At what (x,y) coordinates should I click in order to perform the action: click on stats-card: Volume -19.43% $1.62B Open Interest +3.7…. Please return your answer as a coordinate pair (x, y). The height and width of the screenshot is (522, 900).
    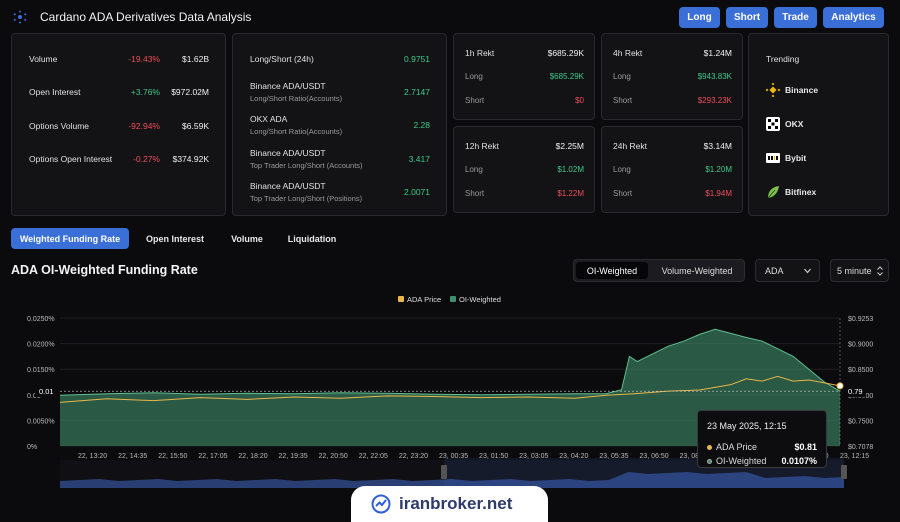
    Looking at the image, I should click on (118, 124).